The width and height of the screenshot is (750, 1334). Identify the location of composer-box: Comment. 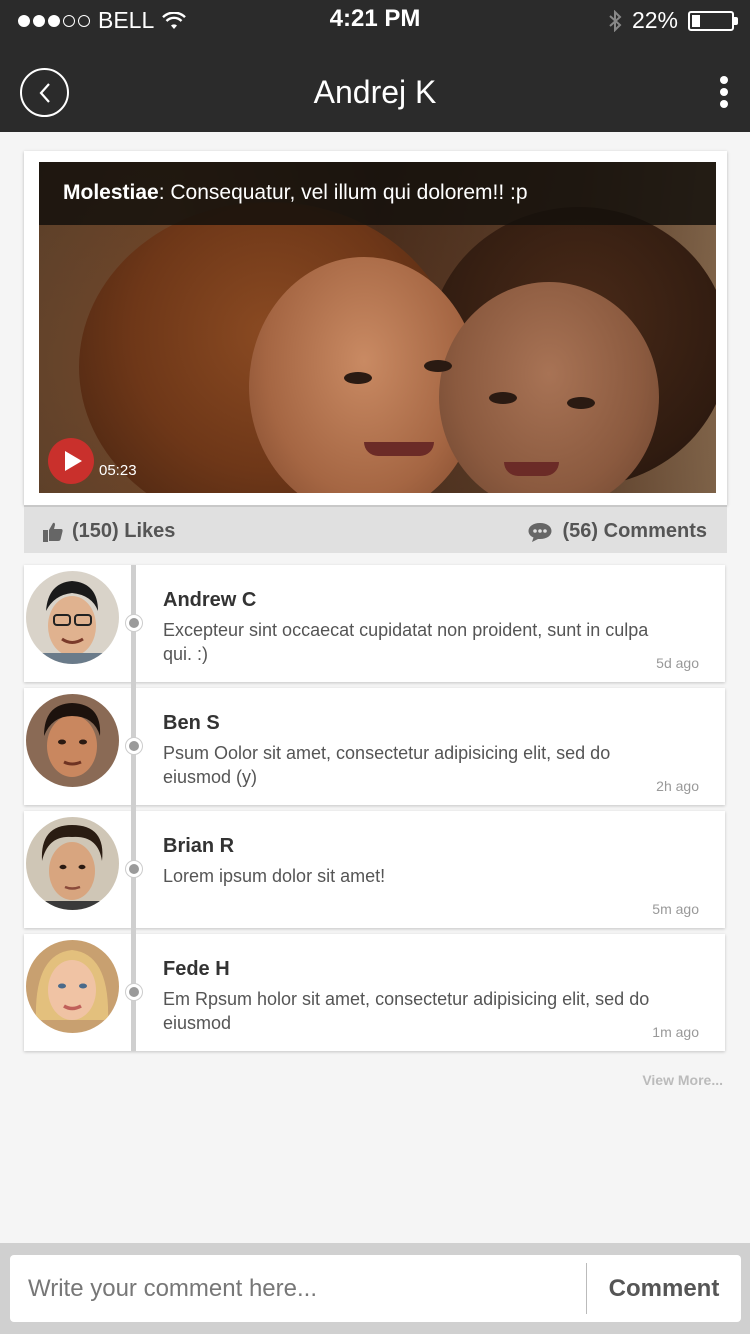
(375, 1288).